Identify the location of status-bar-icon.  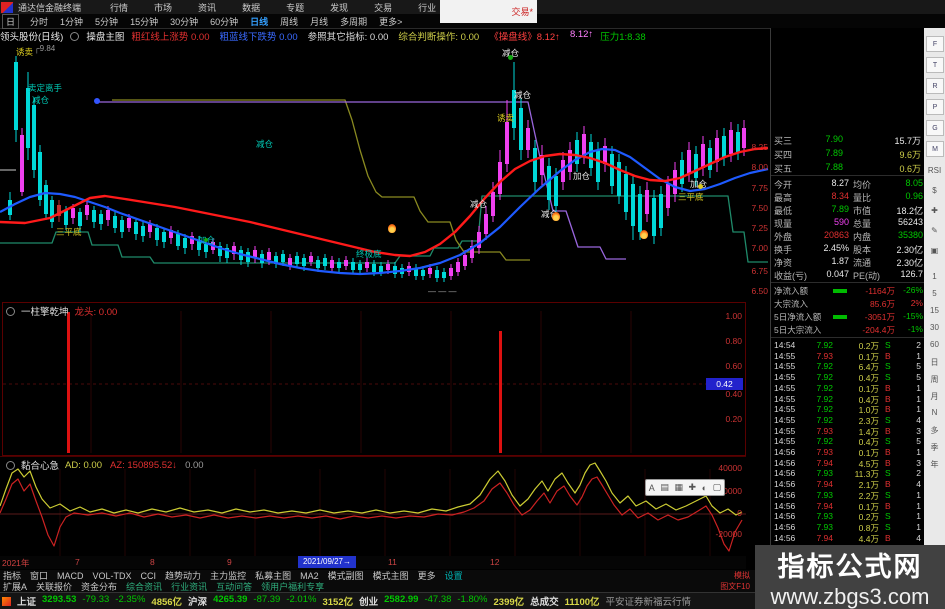
(6, 601).